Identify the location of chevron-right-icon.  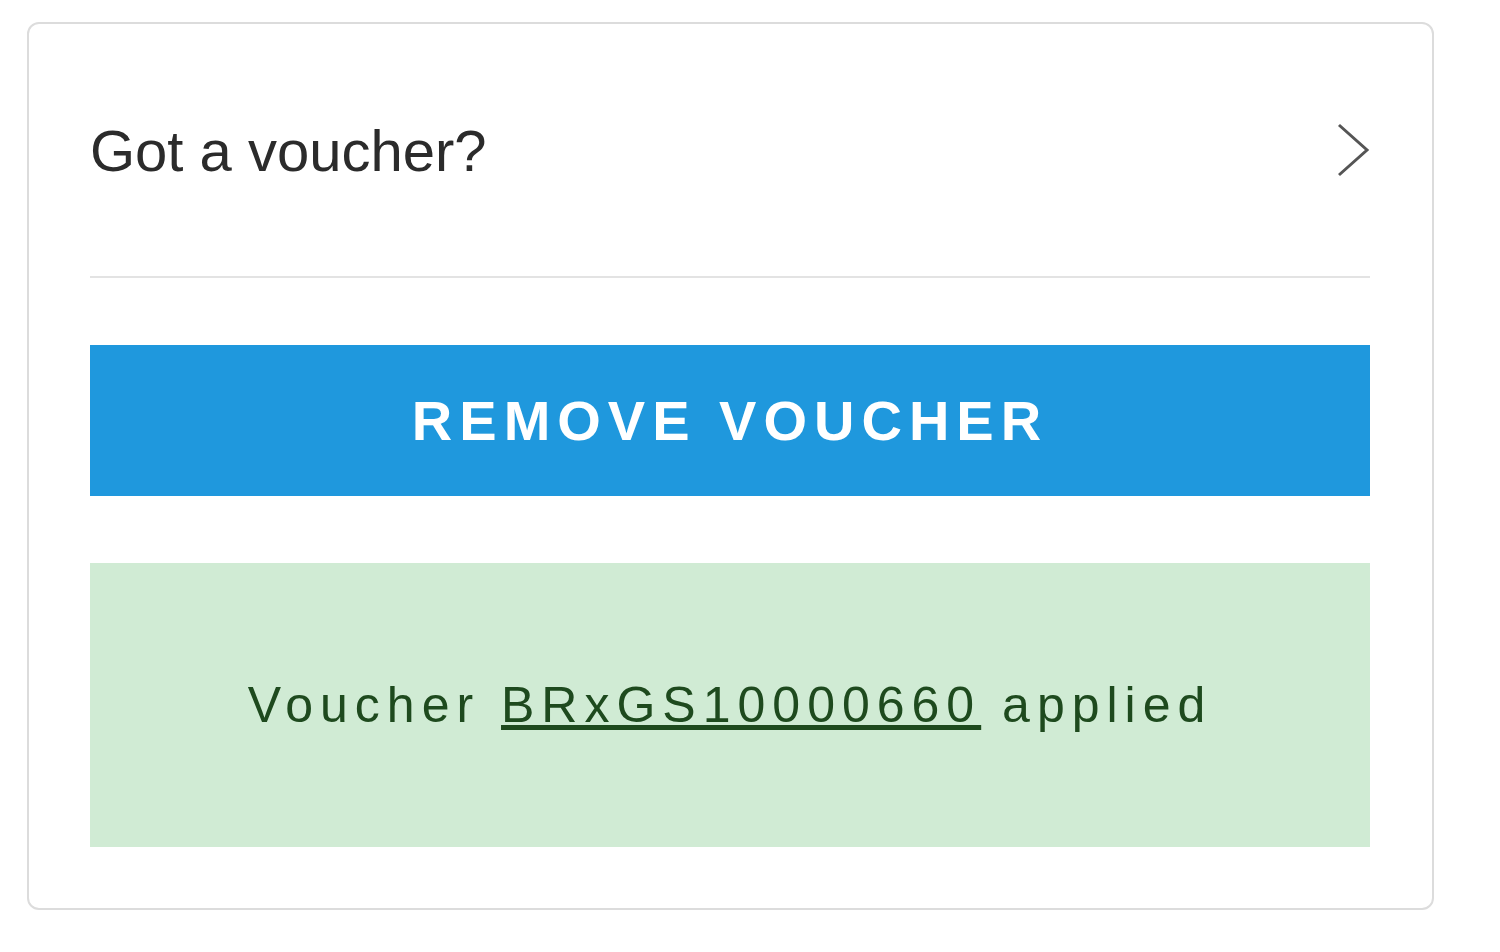
(1353, 150).